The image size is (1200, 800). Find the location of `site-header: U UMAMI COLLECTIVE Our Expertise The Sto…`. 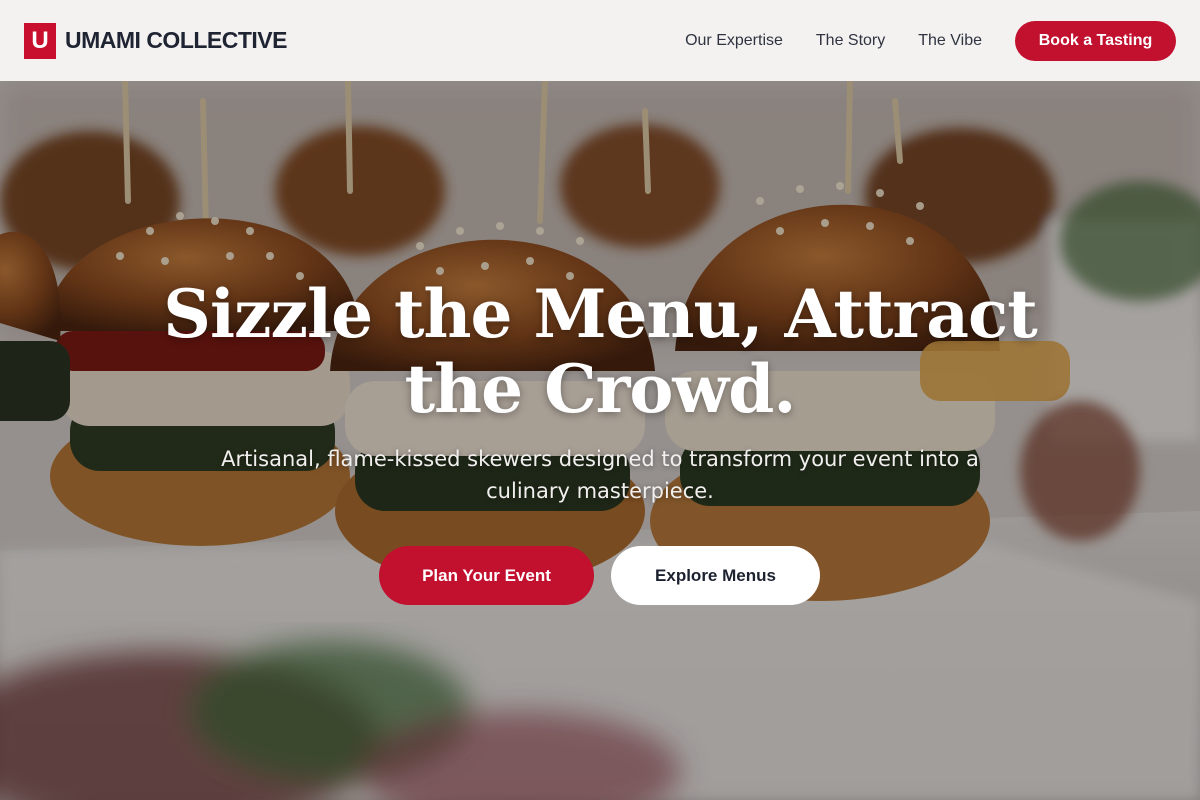

site-header: U UMAMI COLLECTIVE Our Expertise The Sto… is located at coordinates (600, 40).